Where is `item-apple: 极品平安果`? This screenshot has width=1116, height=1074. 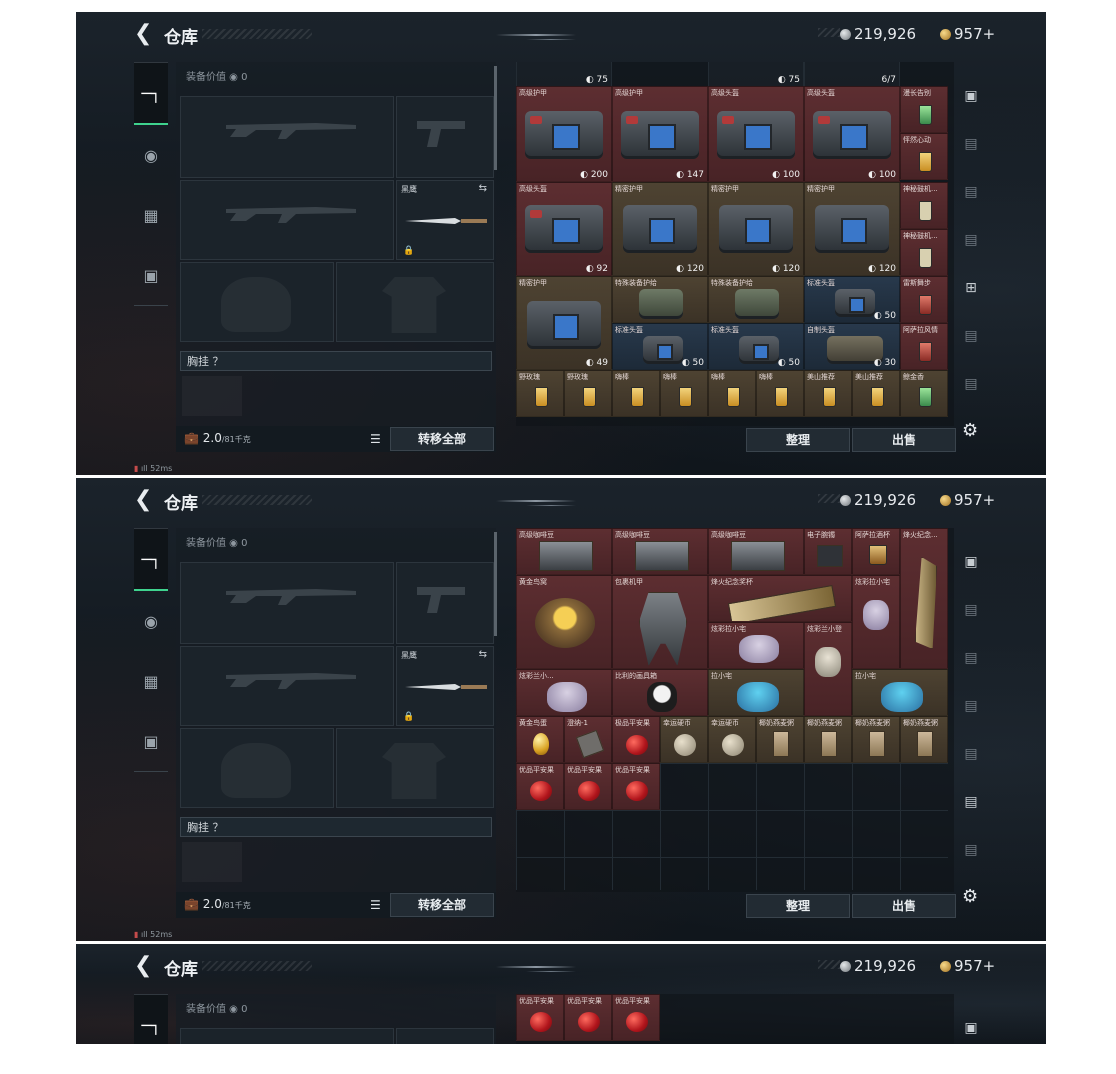 item-apple: 极品平安果 is located at coordinates (636, 739).